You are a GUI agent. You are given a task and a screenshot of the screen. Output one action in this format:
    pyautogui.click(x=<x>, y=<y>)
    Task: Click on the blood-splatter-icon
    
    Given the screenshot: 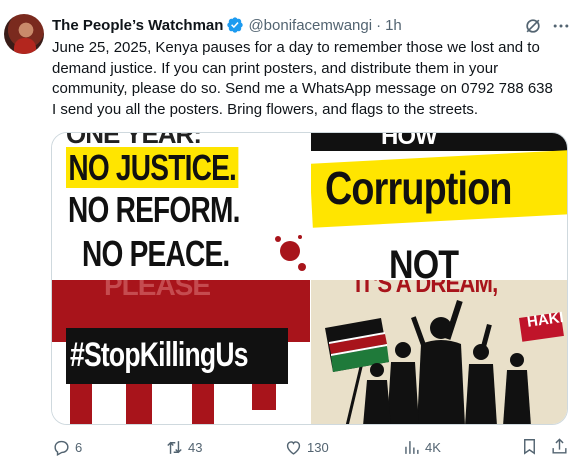 What is the action you would take?
    pyautogui.click(x=290, y=253)
    